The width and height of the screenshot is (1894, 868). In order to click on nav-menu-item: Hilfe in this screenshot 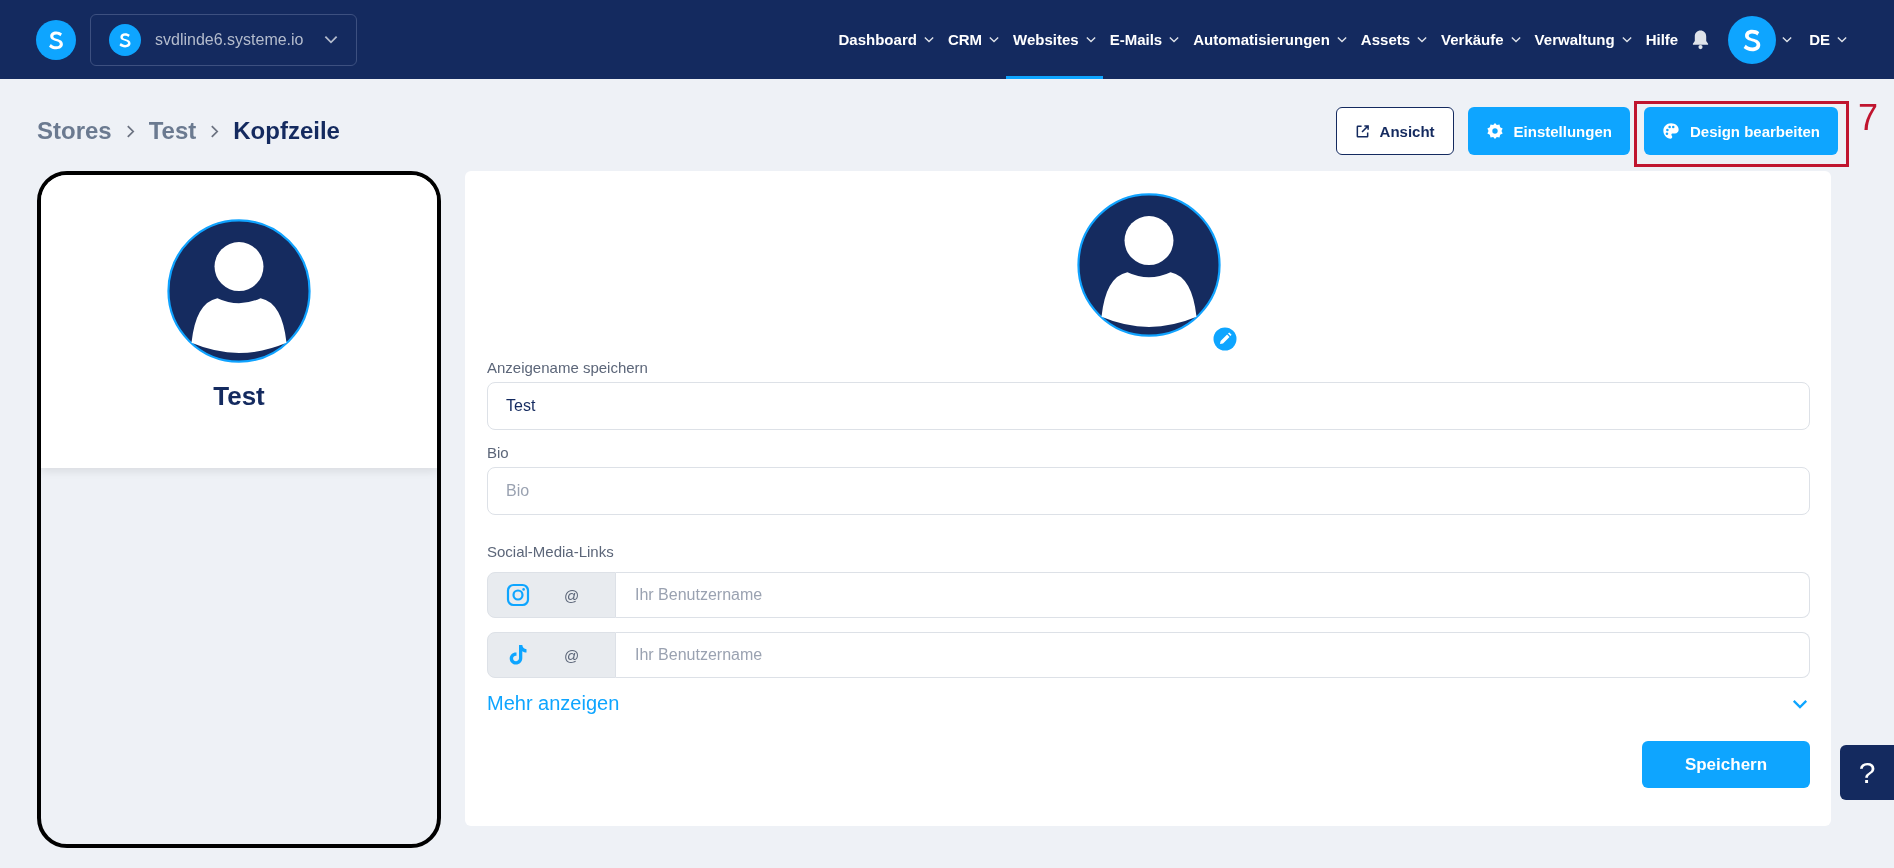, I will do `click(1662, 39)`.